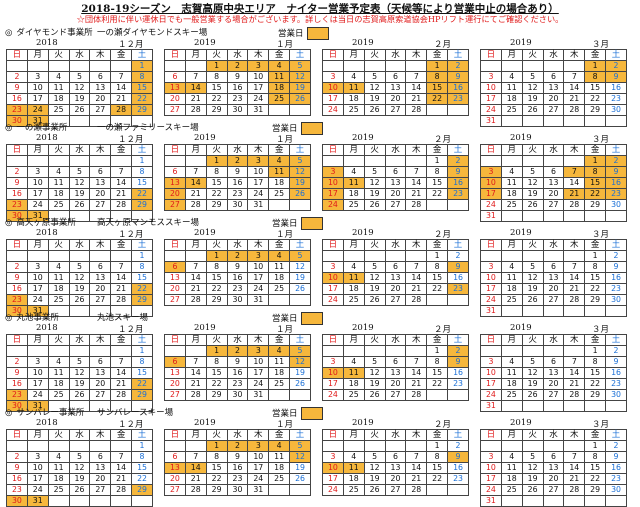 This screenshot has width=640, height=507. What do you see at coordinates (300, 446) in the screenshot?
I see `calendar-day: 5` at bounding box center [300, 446].